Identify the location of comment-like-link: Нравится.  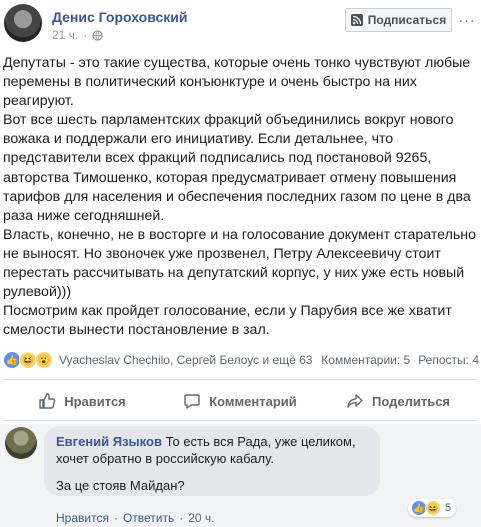
(82, 518).